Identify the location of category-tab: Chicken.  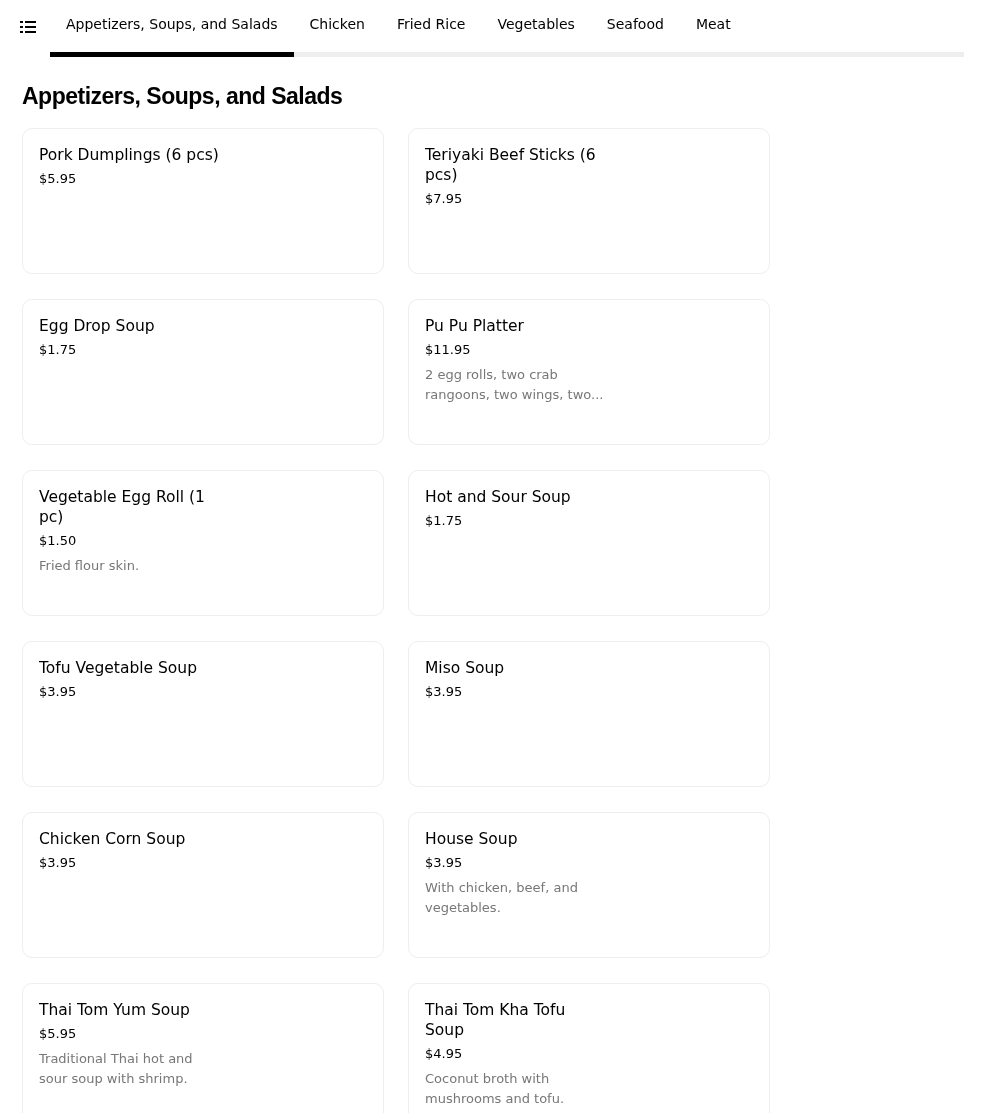
(337, 28).